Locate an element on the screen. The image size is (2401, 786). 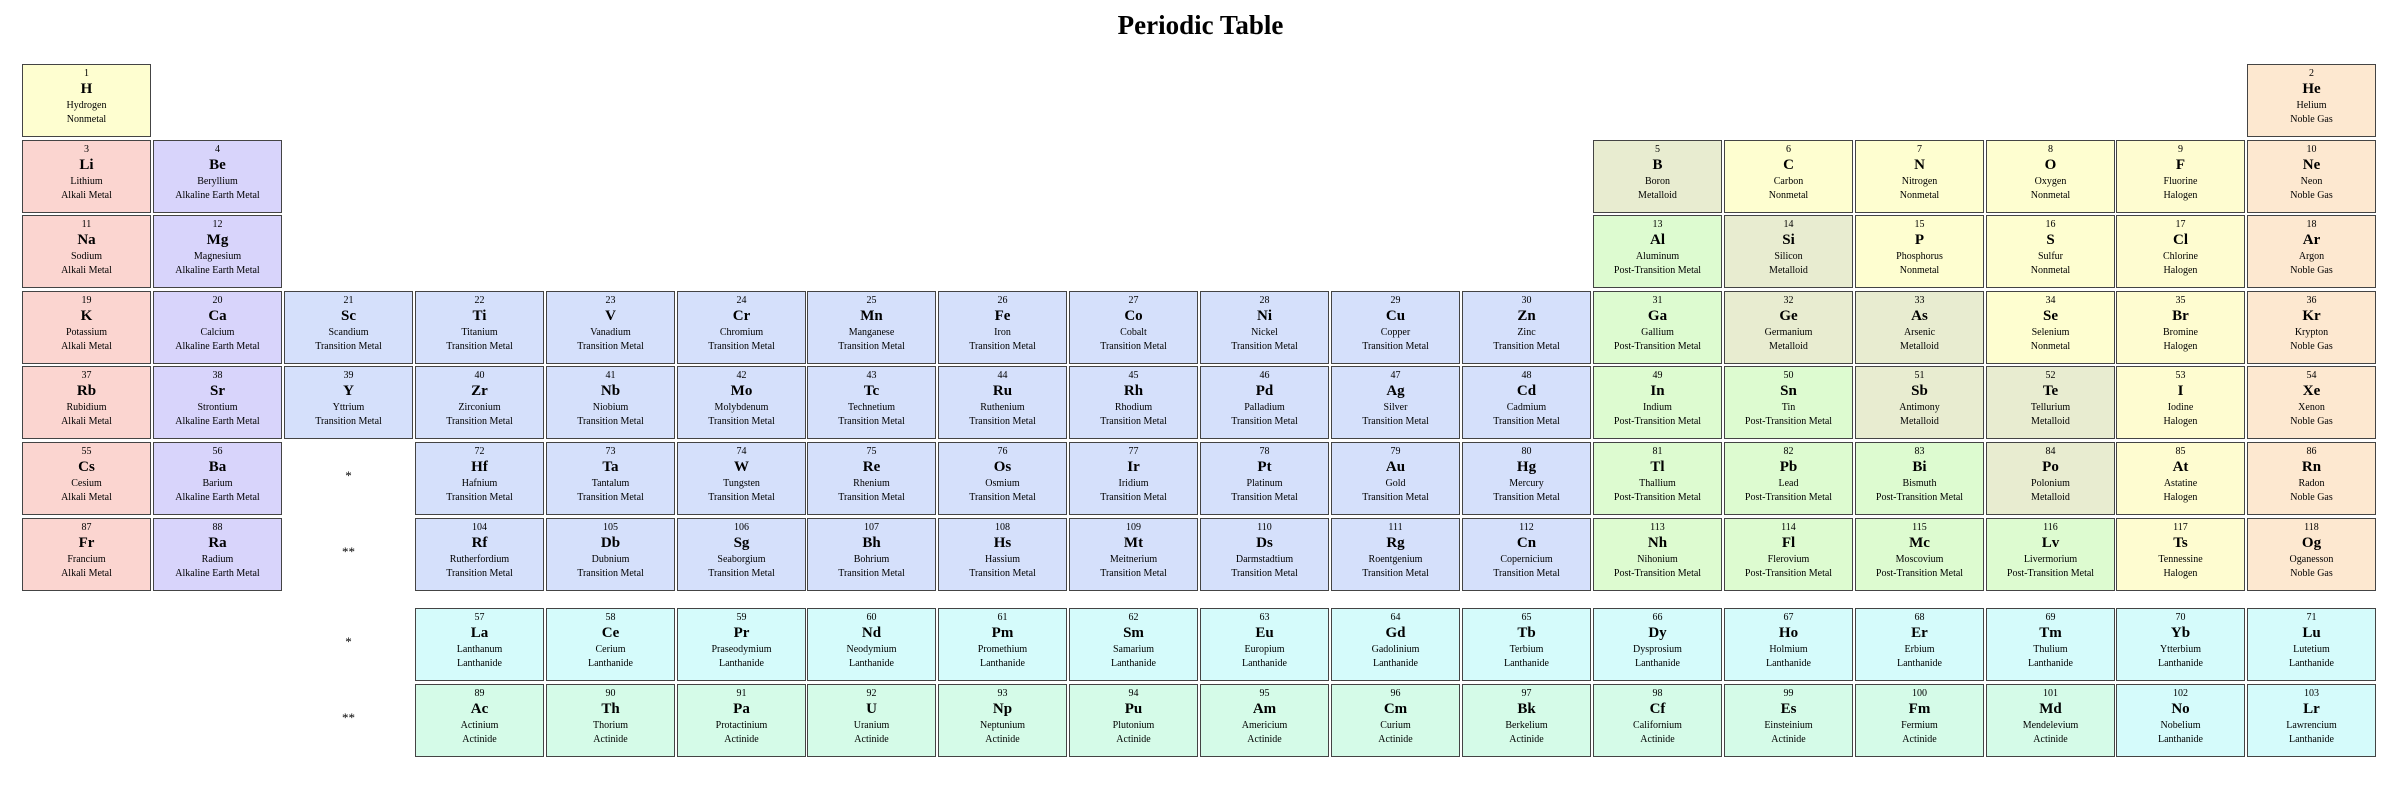
element-cell-eu: 63 Eu Europium Lanthanide is located at coordinates (1264, 644).